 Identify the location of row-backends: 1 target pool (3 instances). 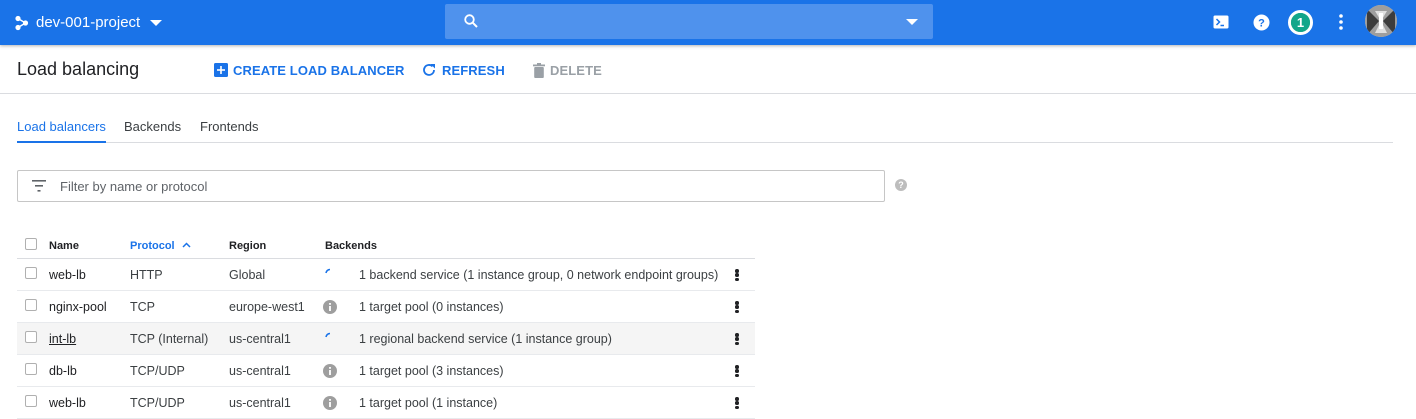
(431, 371).